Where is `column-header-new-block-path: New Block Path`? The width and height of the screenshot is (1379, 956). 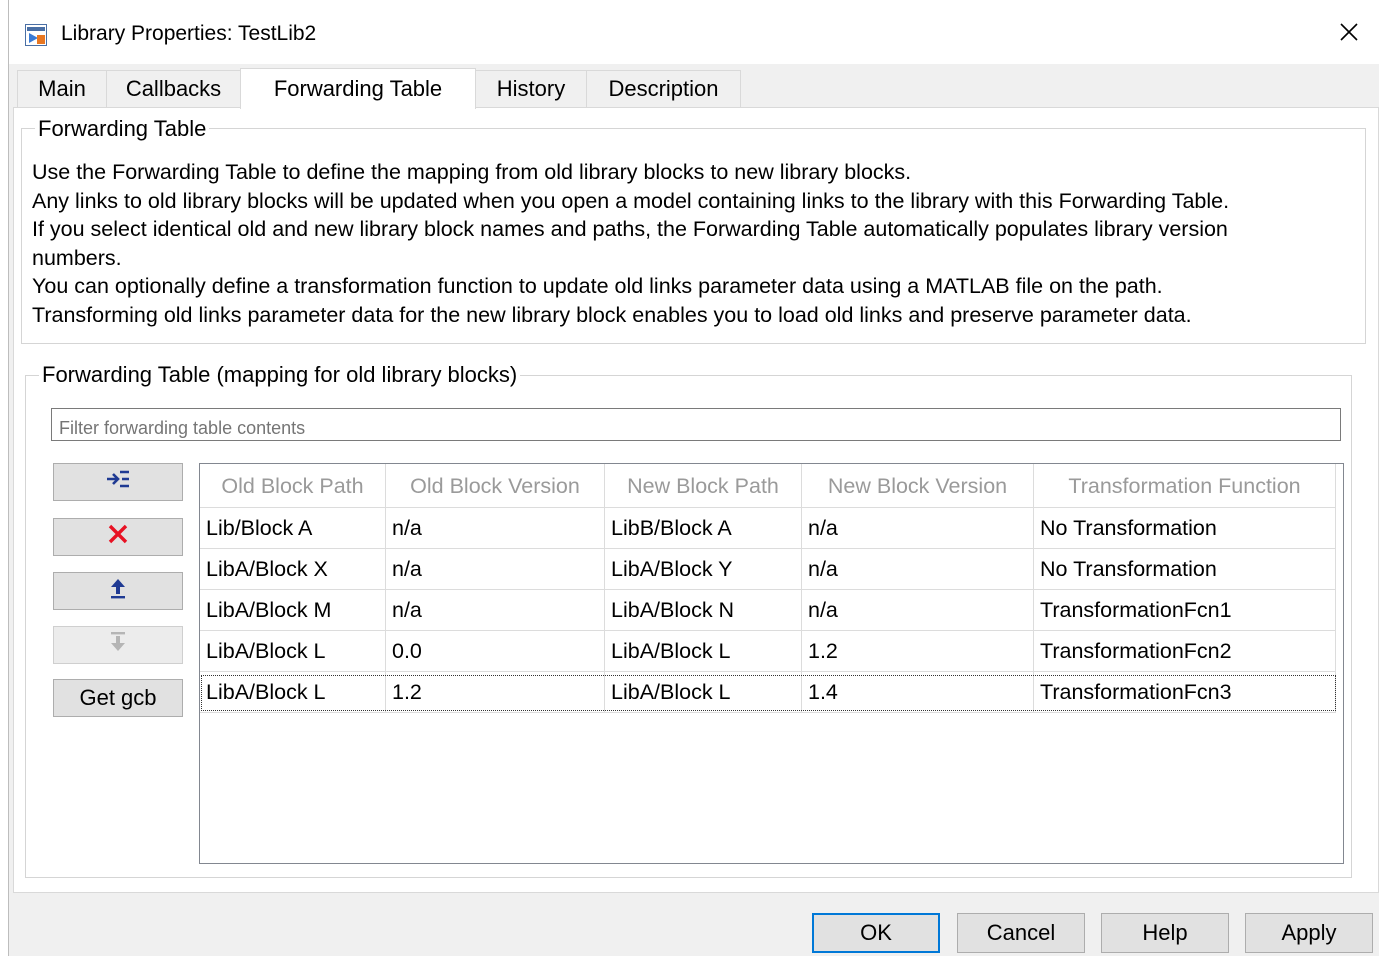
column-header-new-block-path: New Block Path is located at coordinates (703, 486).